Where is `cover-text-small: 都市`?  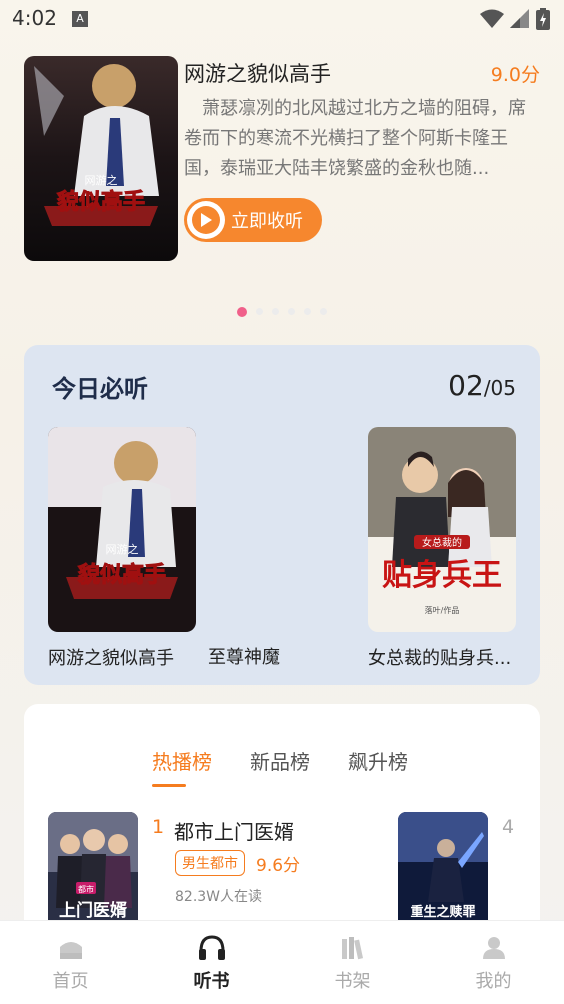 cover-text-small: 都市 is located at coordinates (86, 889).